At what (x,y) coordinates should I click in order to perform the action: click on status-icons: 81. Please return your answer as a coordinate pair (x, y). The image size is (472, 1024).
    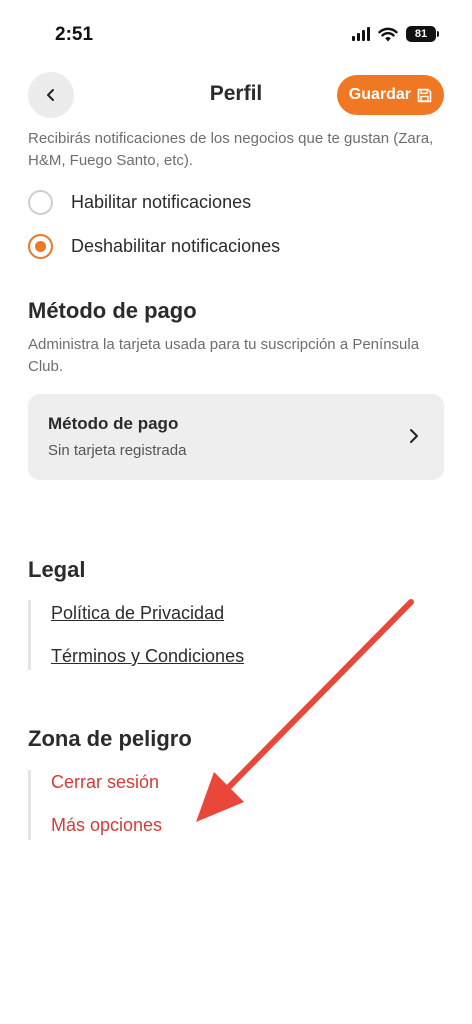
    Looking at the image, I should click on (395, 34).